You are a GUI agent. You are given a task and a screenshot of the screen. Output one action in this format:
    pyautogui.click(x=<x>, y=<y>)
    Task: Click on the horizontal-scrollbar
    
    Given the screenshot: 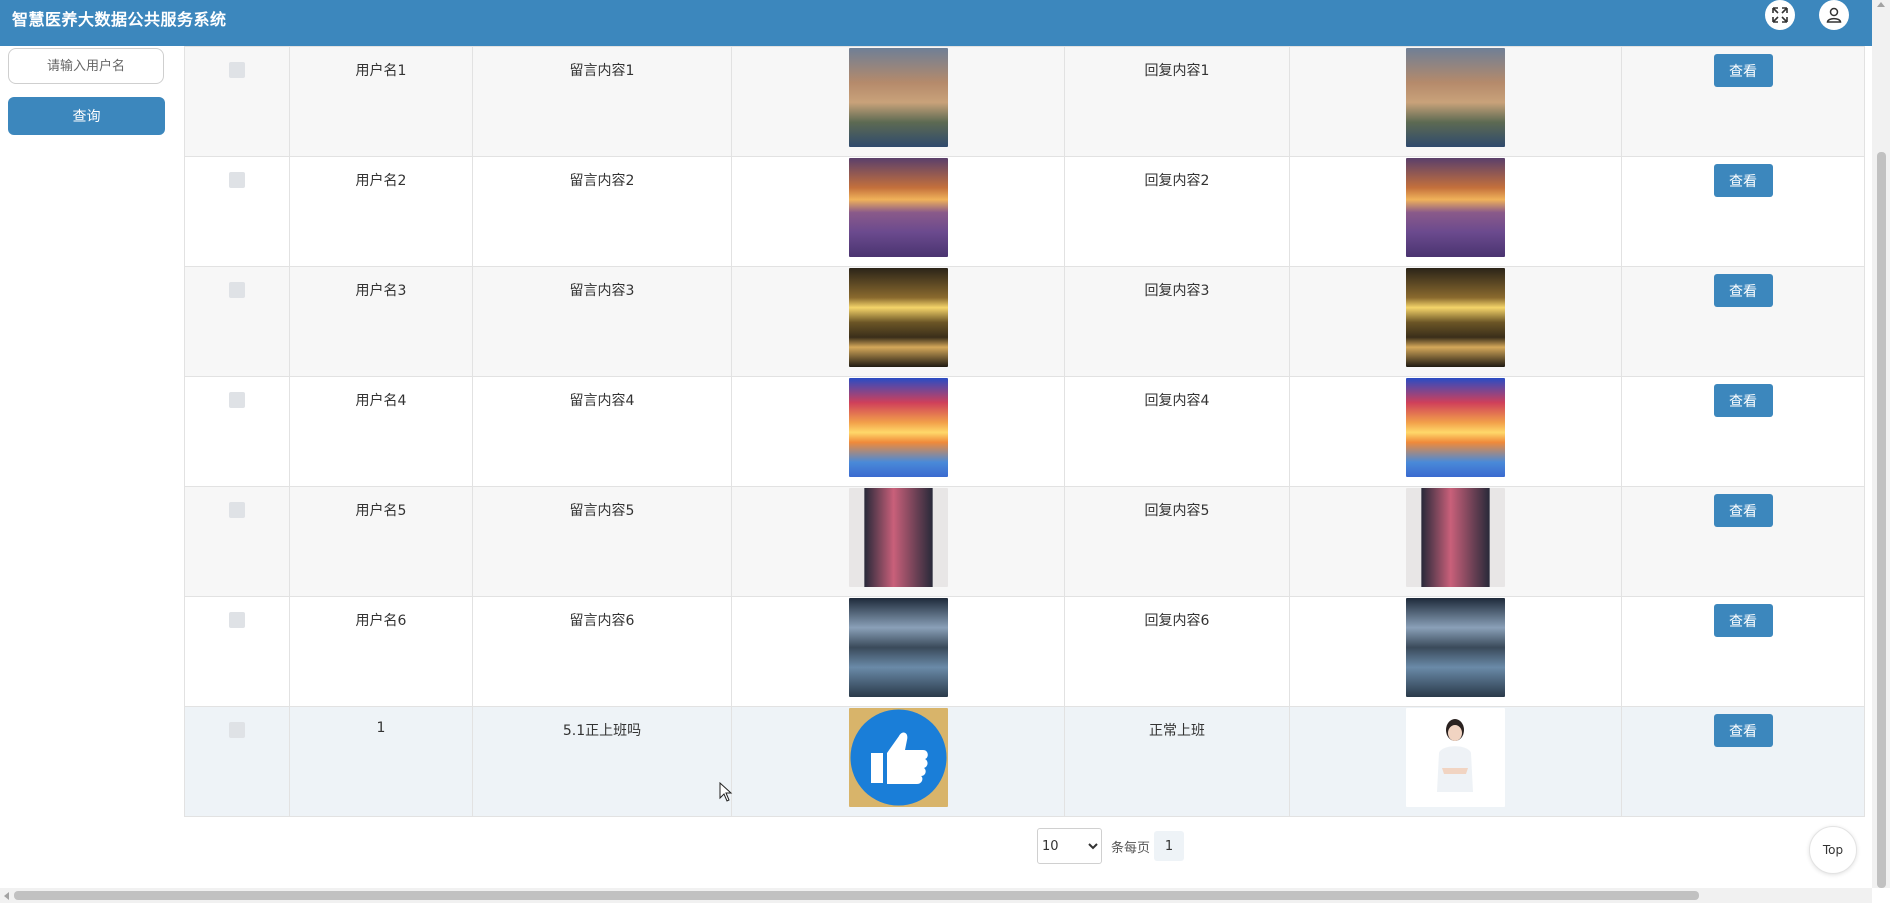 What is the action you would take?
    pyautogui.click(x=936, y=895)
    